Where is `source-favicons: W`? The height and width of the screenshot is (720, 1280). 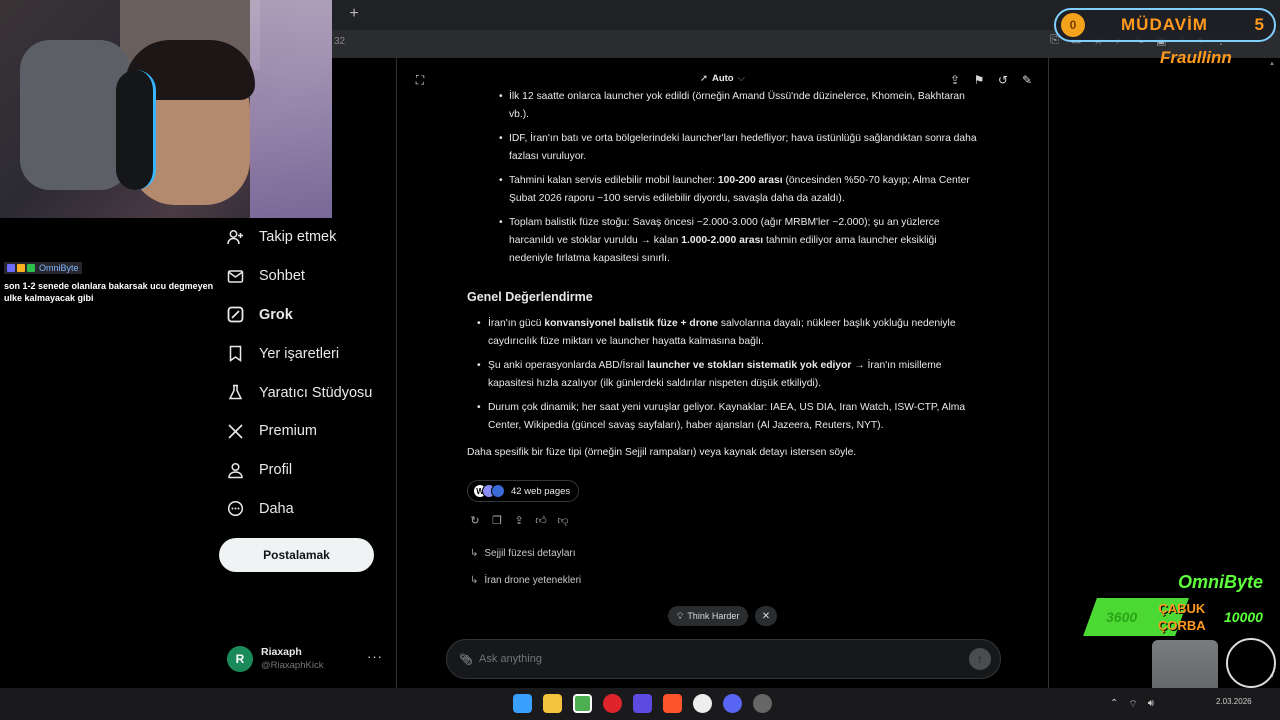 source-favicons: W is located at coordinates (489, 491).